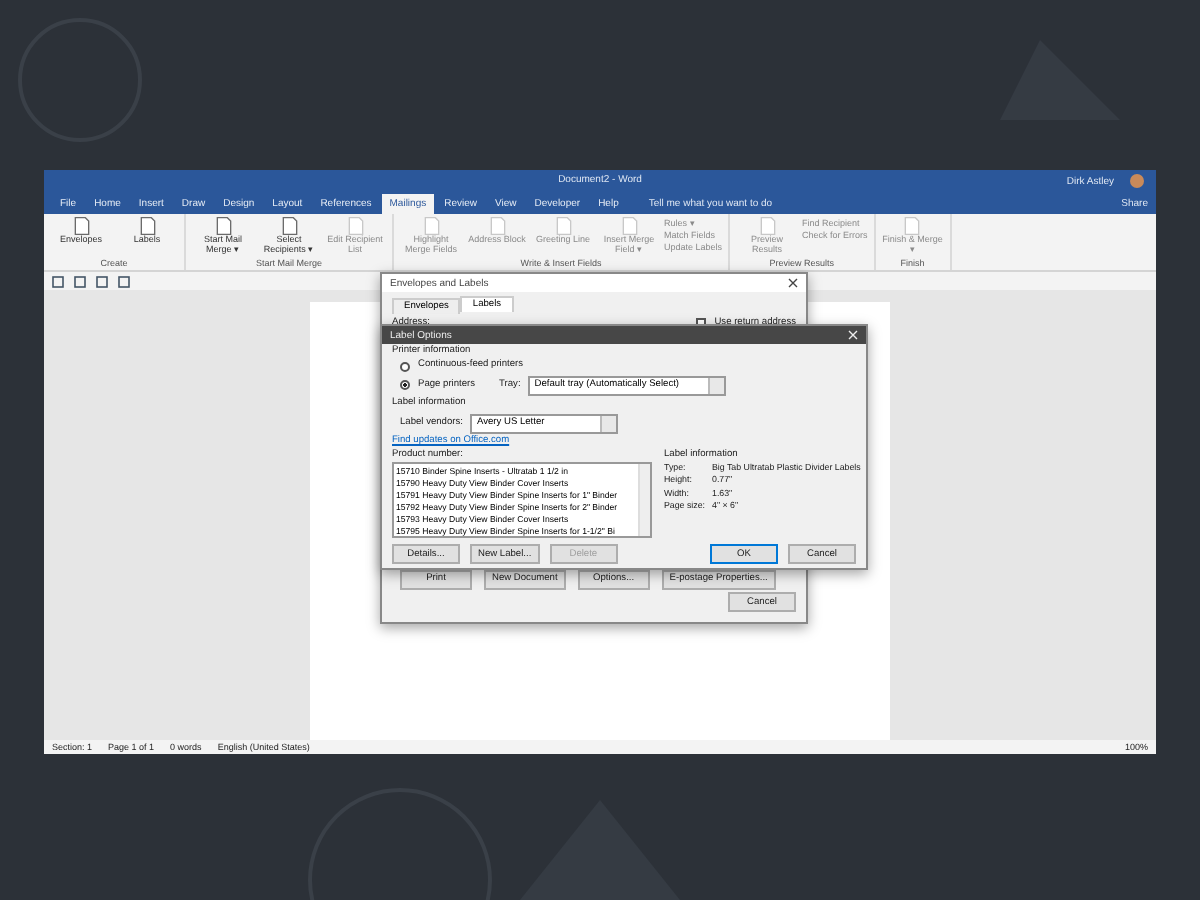 The image size is (1200, 900). I want to click on avatar, so click(1137, 181).